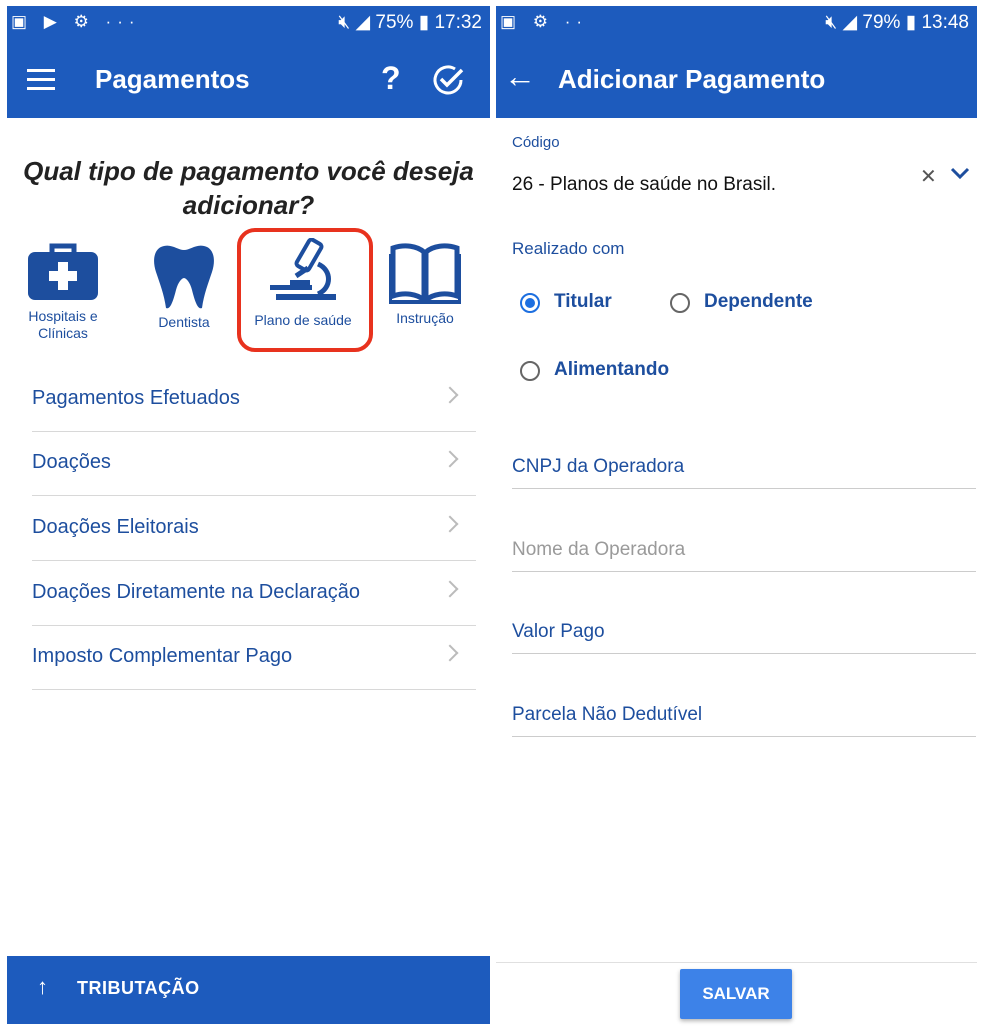  What do you see at coordinates (744, 716) in the screenshot?
I see `parcela-field: Parcela Não Dedutível` at bounding box center [744, 716].